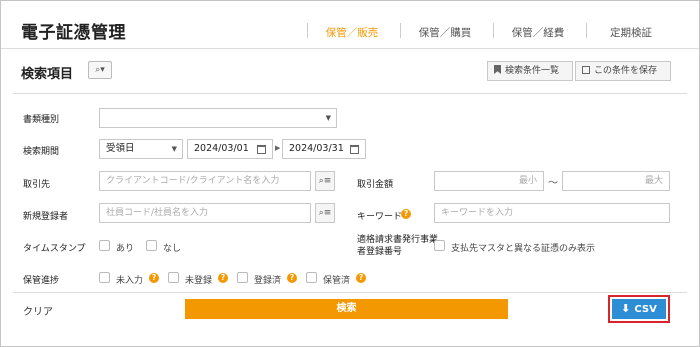 This screenshot has width=700, height=347. Describe the element at coordinates (173, 277) in the screenshot. I see `progress-unregistered-checkbox` at that location.